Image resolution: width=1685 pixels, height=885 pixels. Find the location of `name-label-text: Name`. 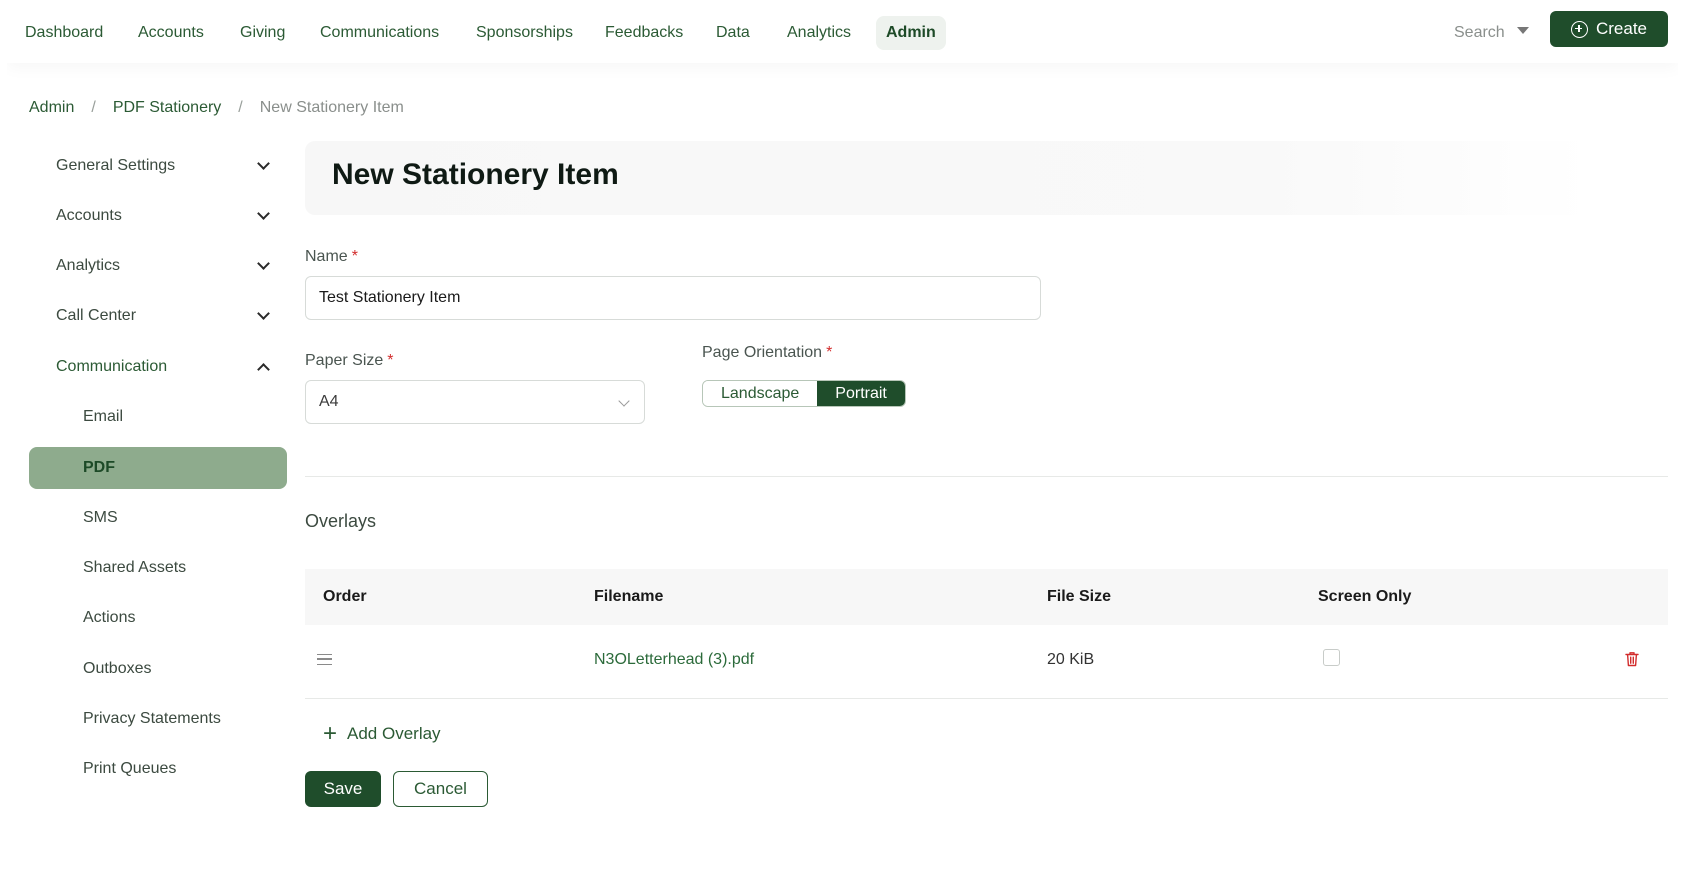

name-label-text: Name is located at coordinates (326, 256).